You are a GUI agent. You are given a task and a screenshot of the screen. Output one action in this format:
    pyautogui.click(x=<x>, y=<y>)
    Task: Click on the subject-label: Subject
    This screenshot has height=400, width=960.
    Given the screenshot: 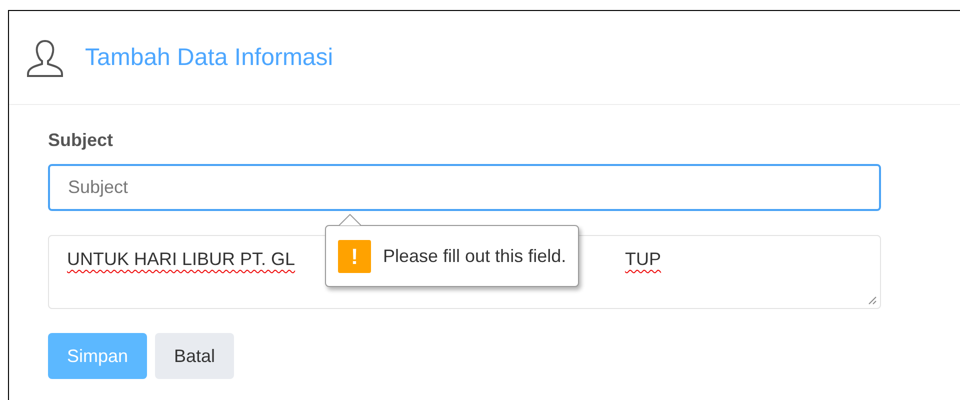 What is the action you would take?
    pyautogui.click(x=81, y=140)
    